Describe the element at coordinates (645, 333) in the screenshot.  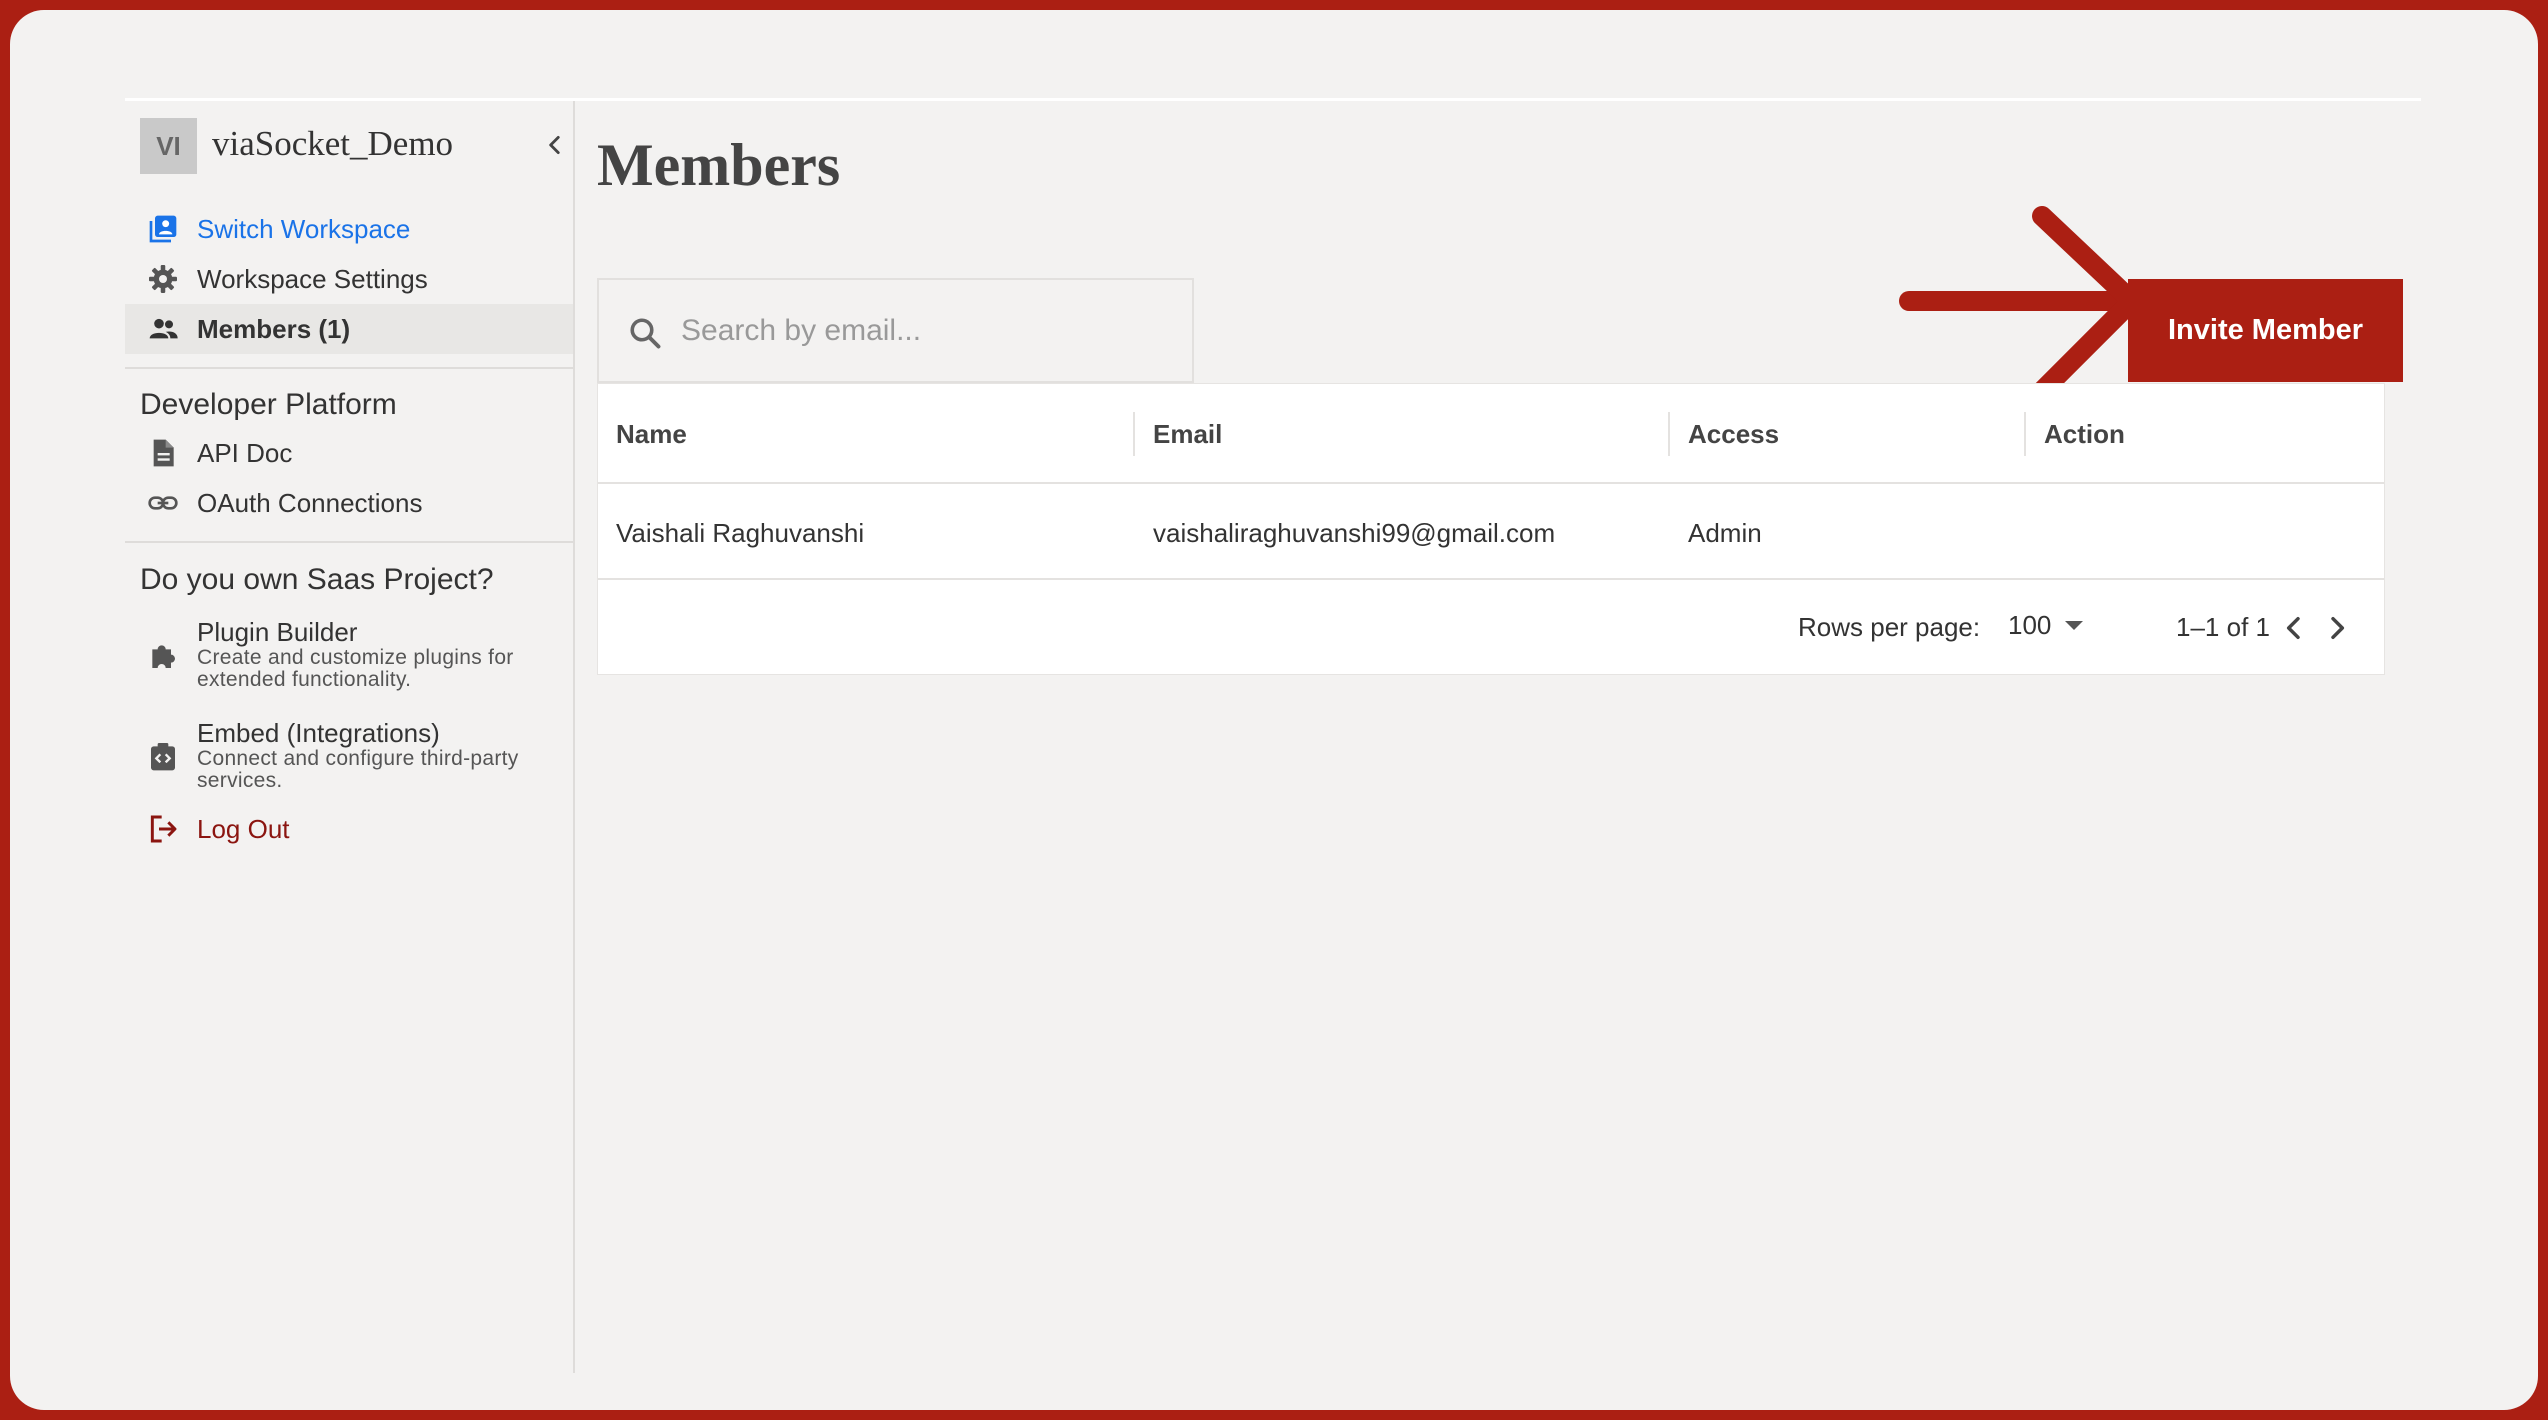
I see `search-icon` at that location.